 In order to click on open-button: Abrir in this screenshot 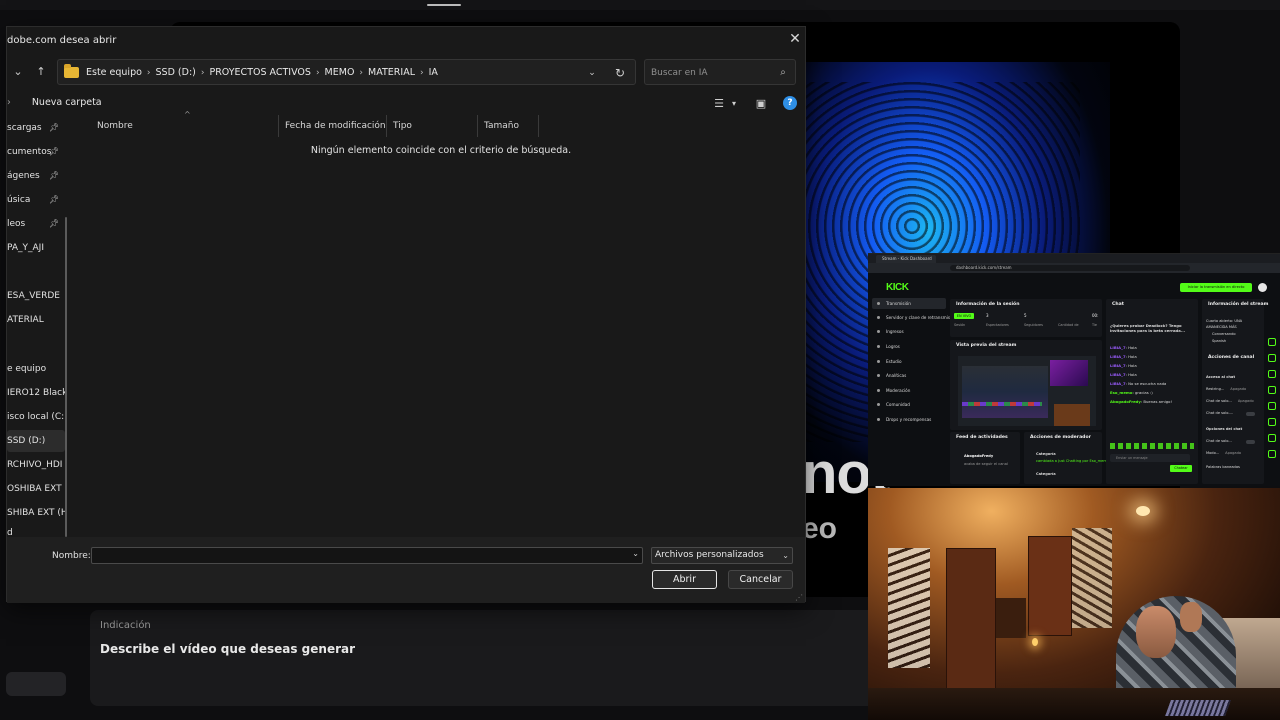, I will do `click(684, 579)`.